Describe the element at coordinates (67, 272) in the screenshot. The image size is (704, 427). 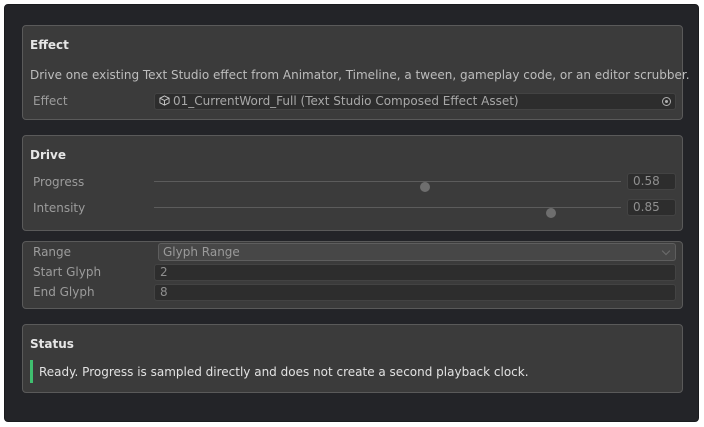
I see `start-glyph-label: Start Glyph` at that location.